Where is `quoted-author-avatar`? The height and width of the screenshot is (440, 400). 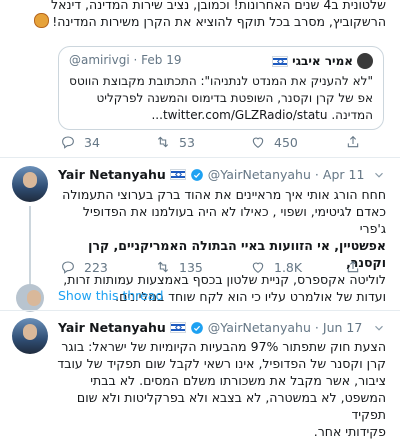 quoted-author-avatar is located at coordinates (365, 61).